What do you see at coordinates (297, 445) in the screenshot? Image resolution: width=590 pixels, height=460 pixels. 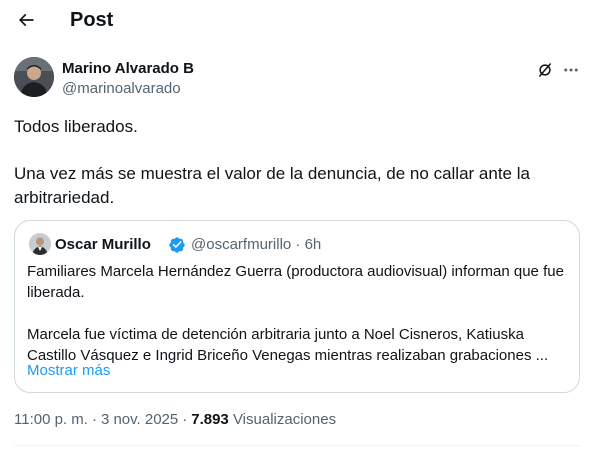 I see `divider` at bounding box center [297, 445].